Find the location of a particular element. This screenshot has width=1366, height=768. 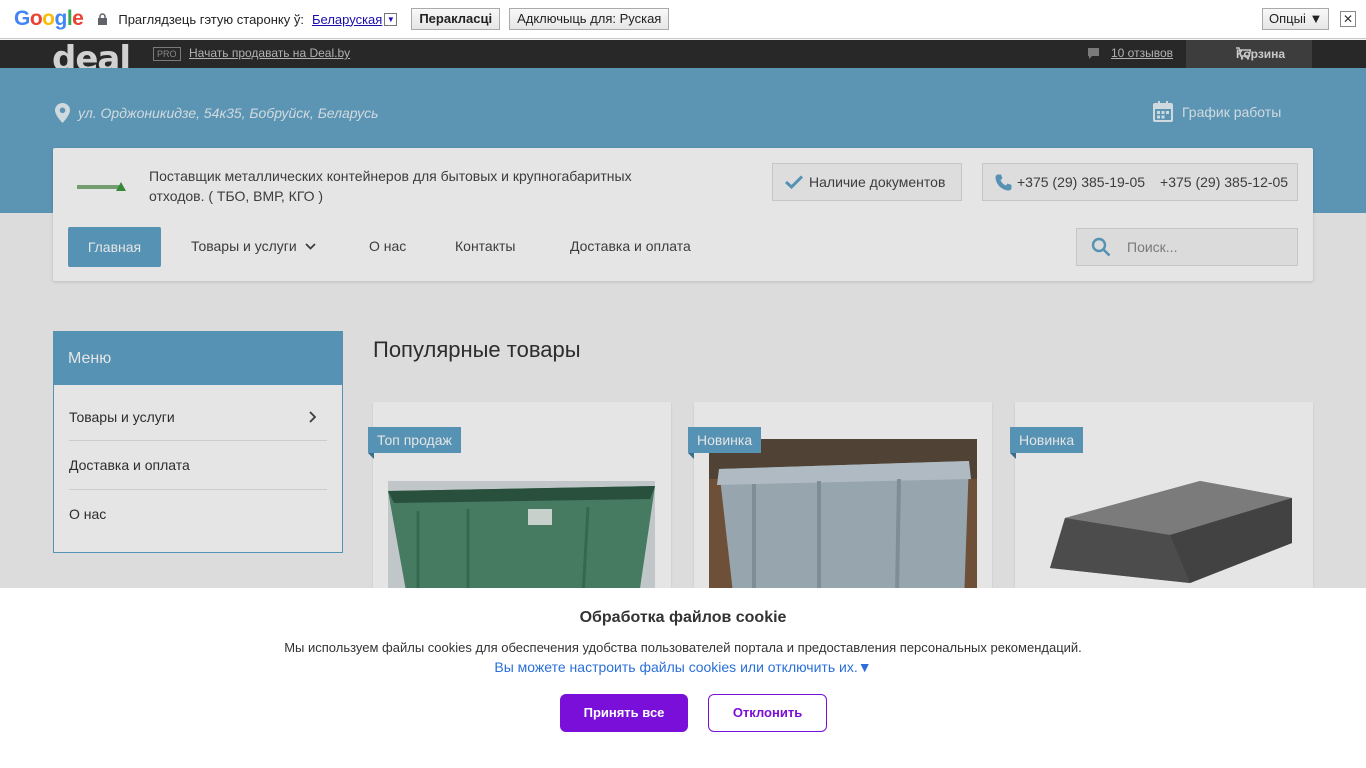

nav-products-label: Товары и услуги is located at coordinates (244, 246).